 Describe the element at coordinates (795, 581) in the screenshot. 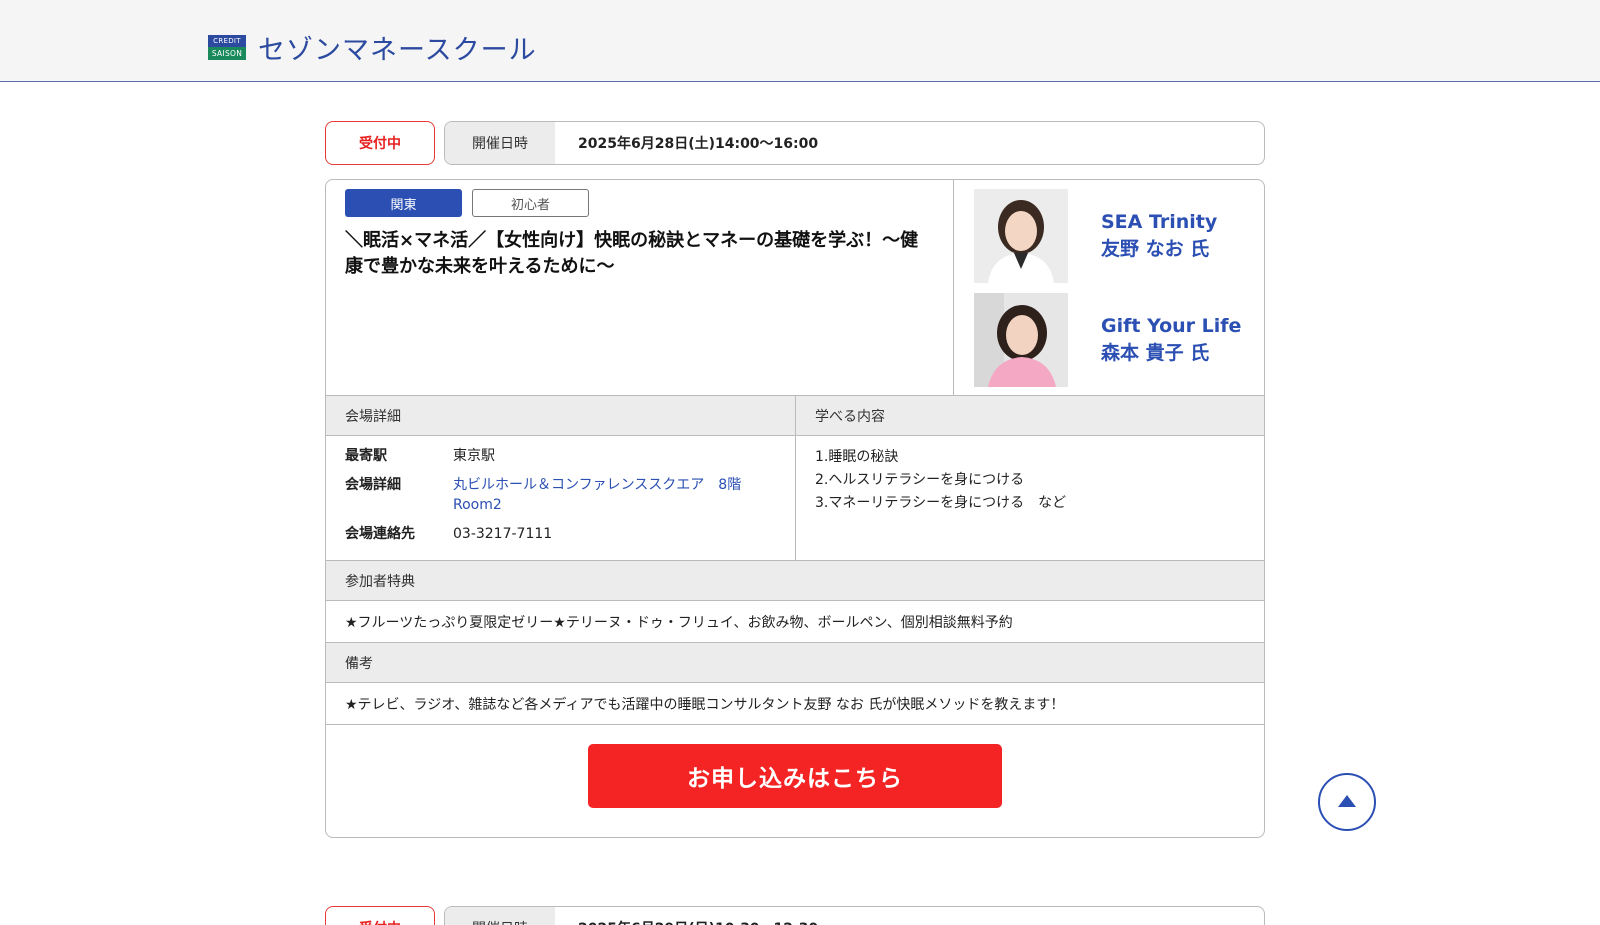

I see `benefits-heading: 参加者特典` at that location.